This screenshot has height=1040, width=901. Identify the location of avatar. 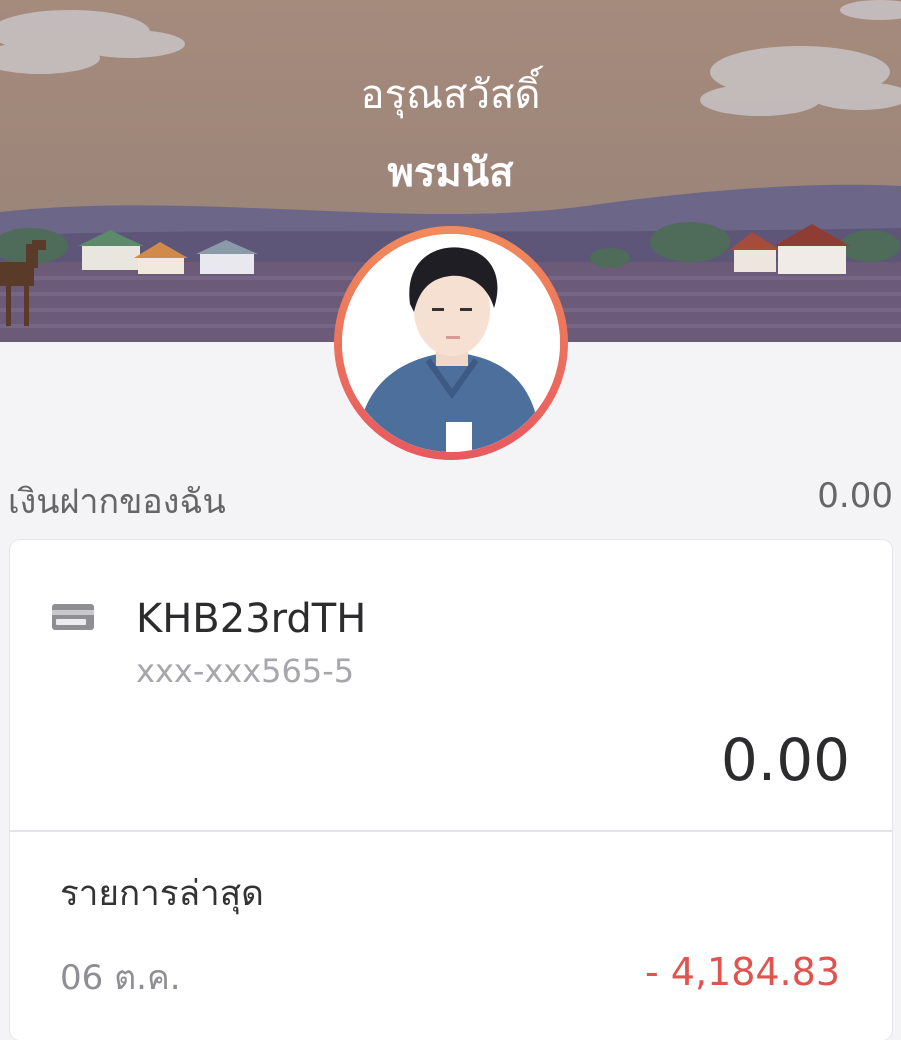
(451, 343).